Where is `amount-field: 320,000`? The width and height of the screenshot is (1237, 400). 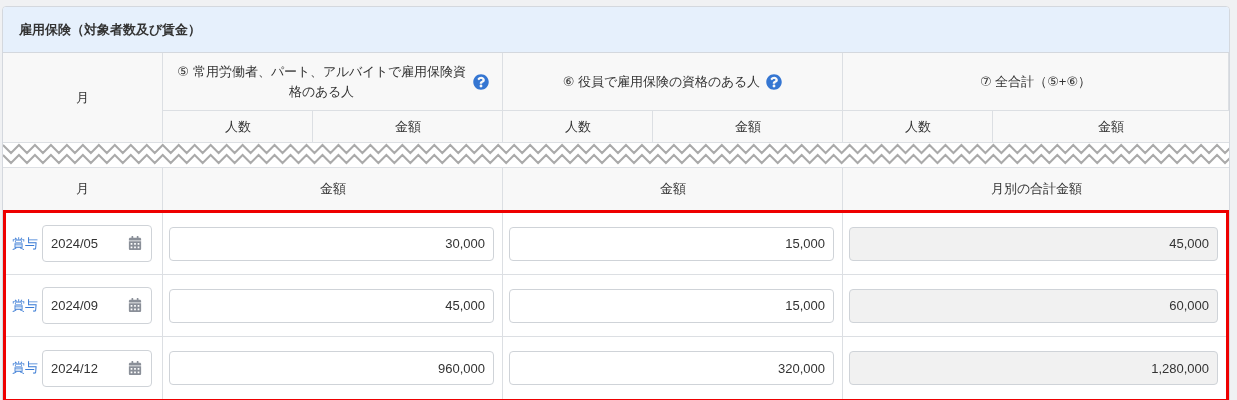 amount-field: 320,000 is located at coordinates (671, 368).